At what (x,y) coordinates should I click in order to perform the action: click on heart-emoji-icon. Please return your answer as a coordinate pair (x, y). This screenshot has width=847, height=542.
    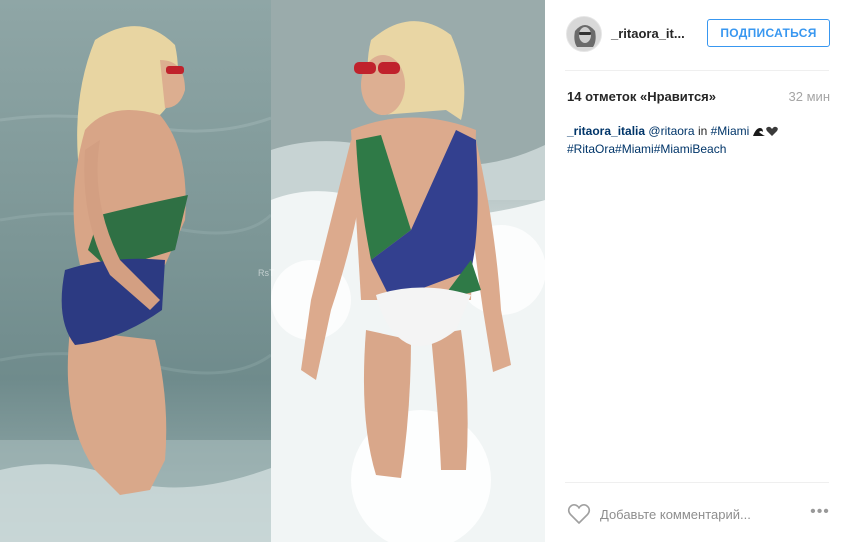
    Looking at the image, I should click on (771, 133).